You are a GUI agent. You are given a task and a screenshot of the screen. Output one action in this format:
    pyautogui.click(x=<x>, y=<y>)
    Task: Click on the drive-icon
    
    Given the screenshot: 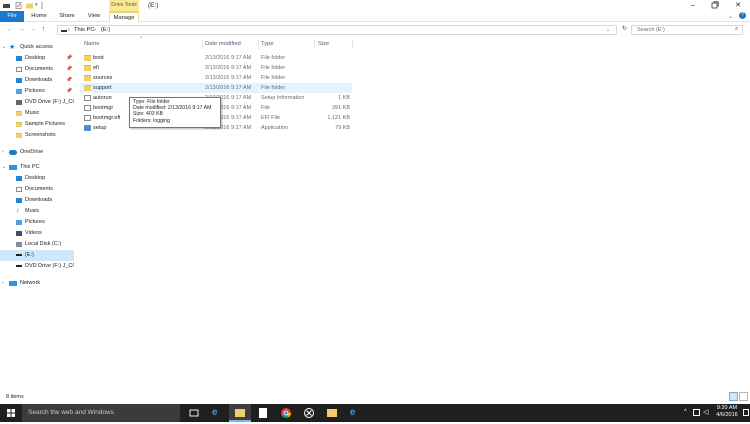 What is the action you would take?
    pyautogui.click(x=64, y=31)
    